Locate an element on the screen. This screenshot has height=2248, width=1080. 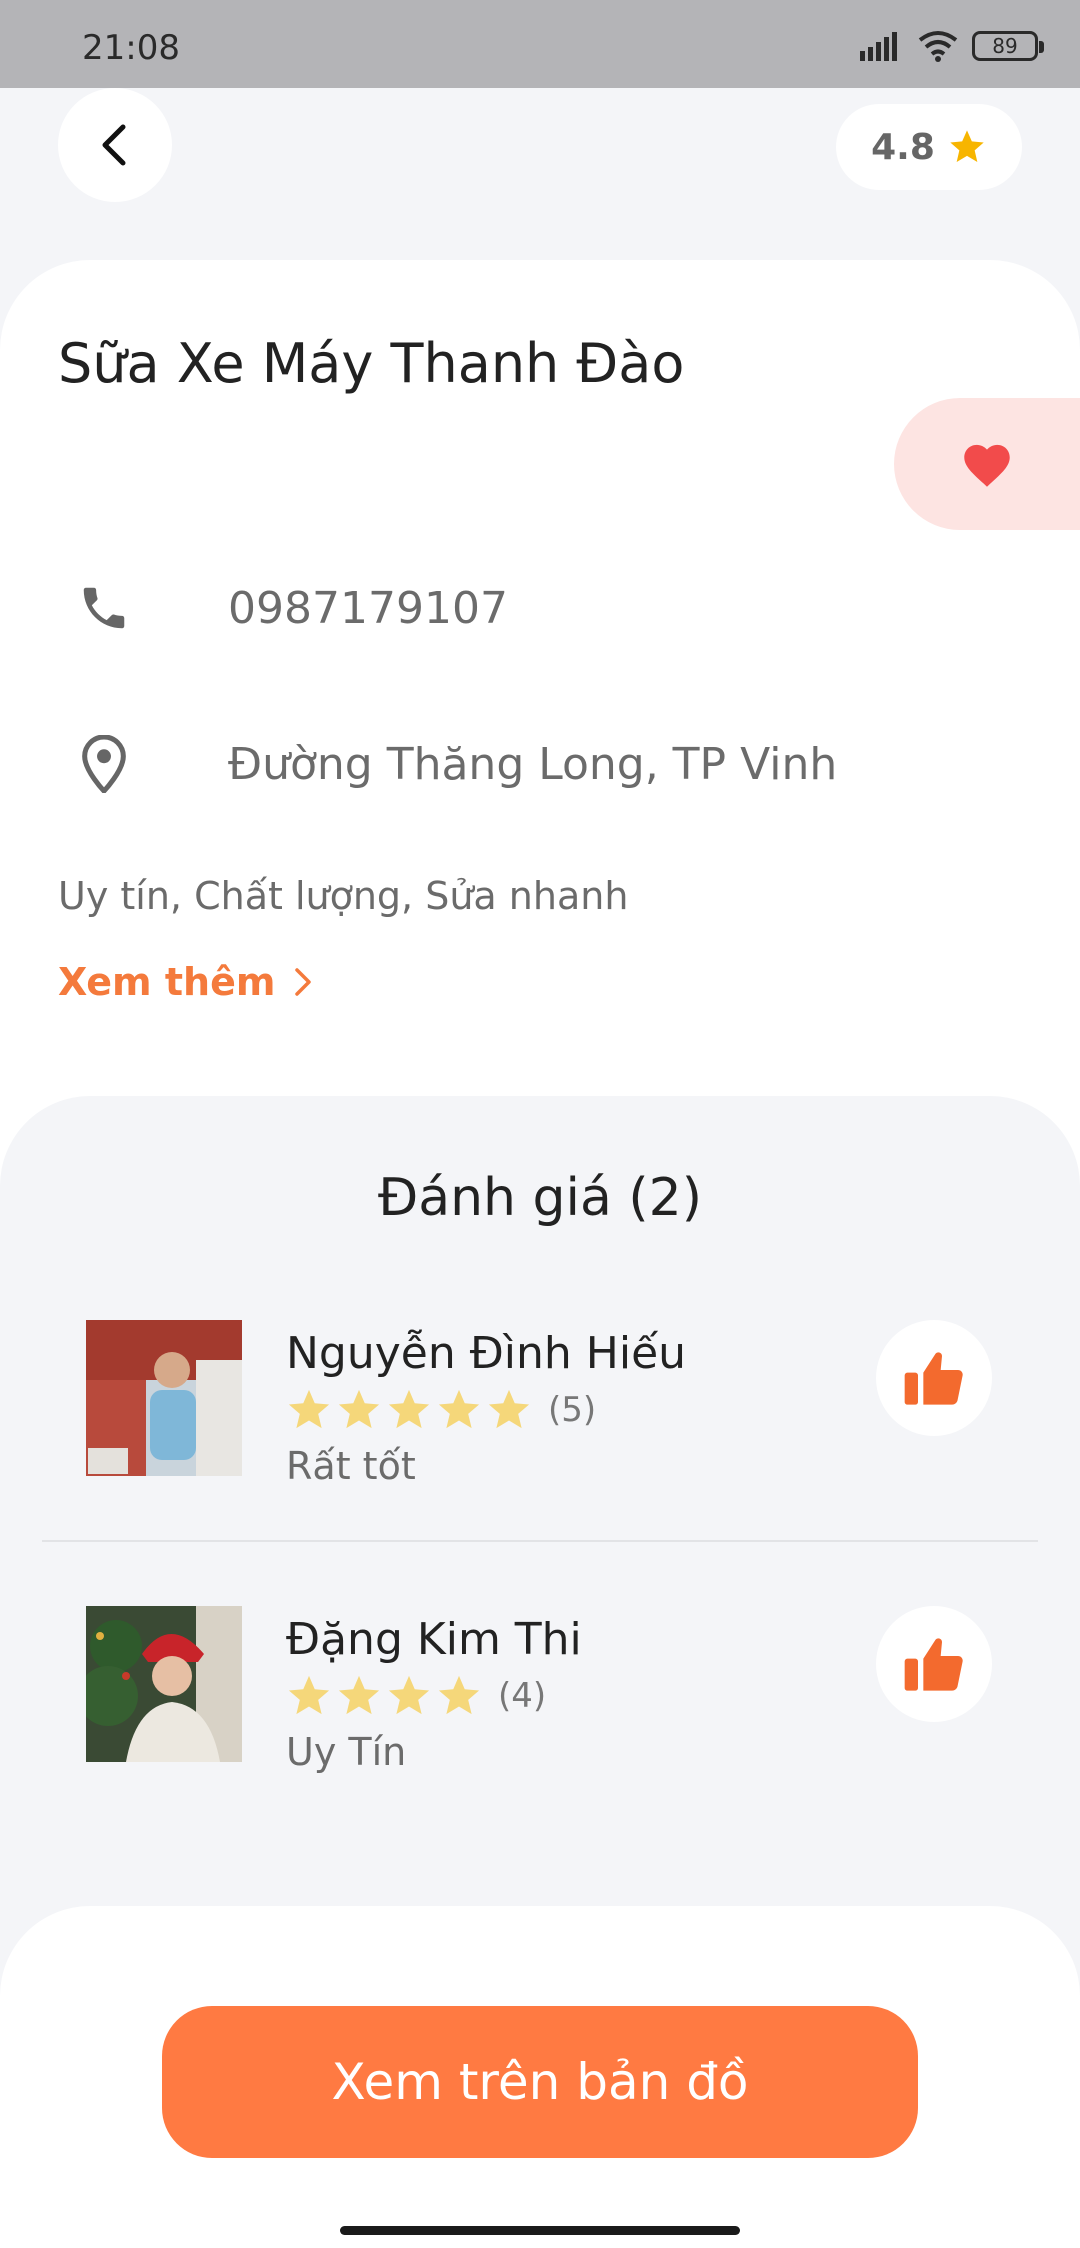
status-icons: 89 is located at coordinates (952, 46).